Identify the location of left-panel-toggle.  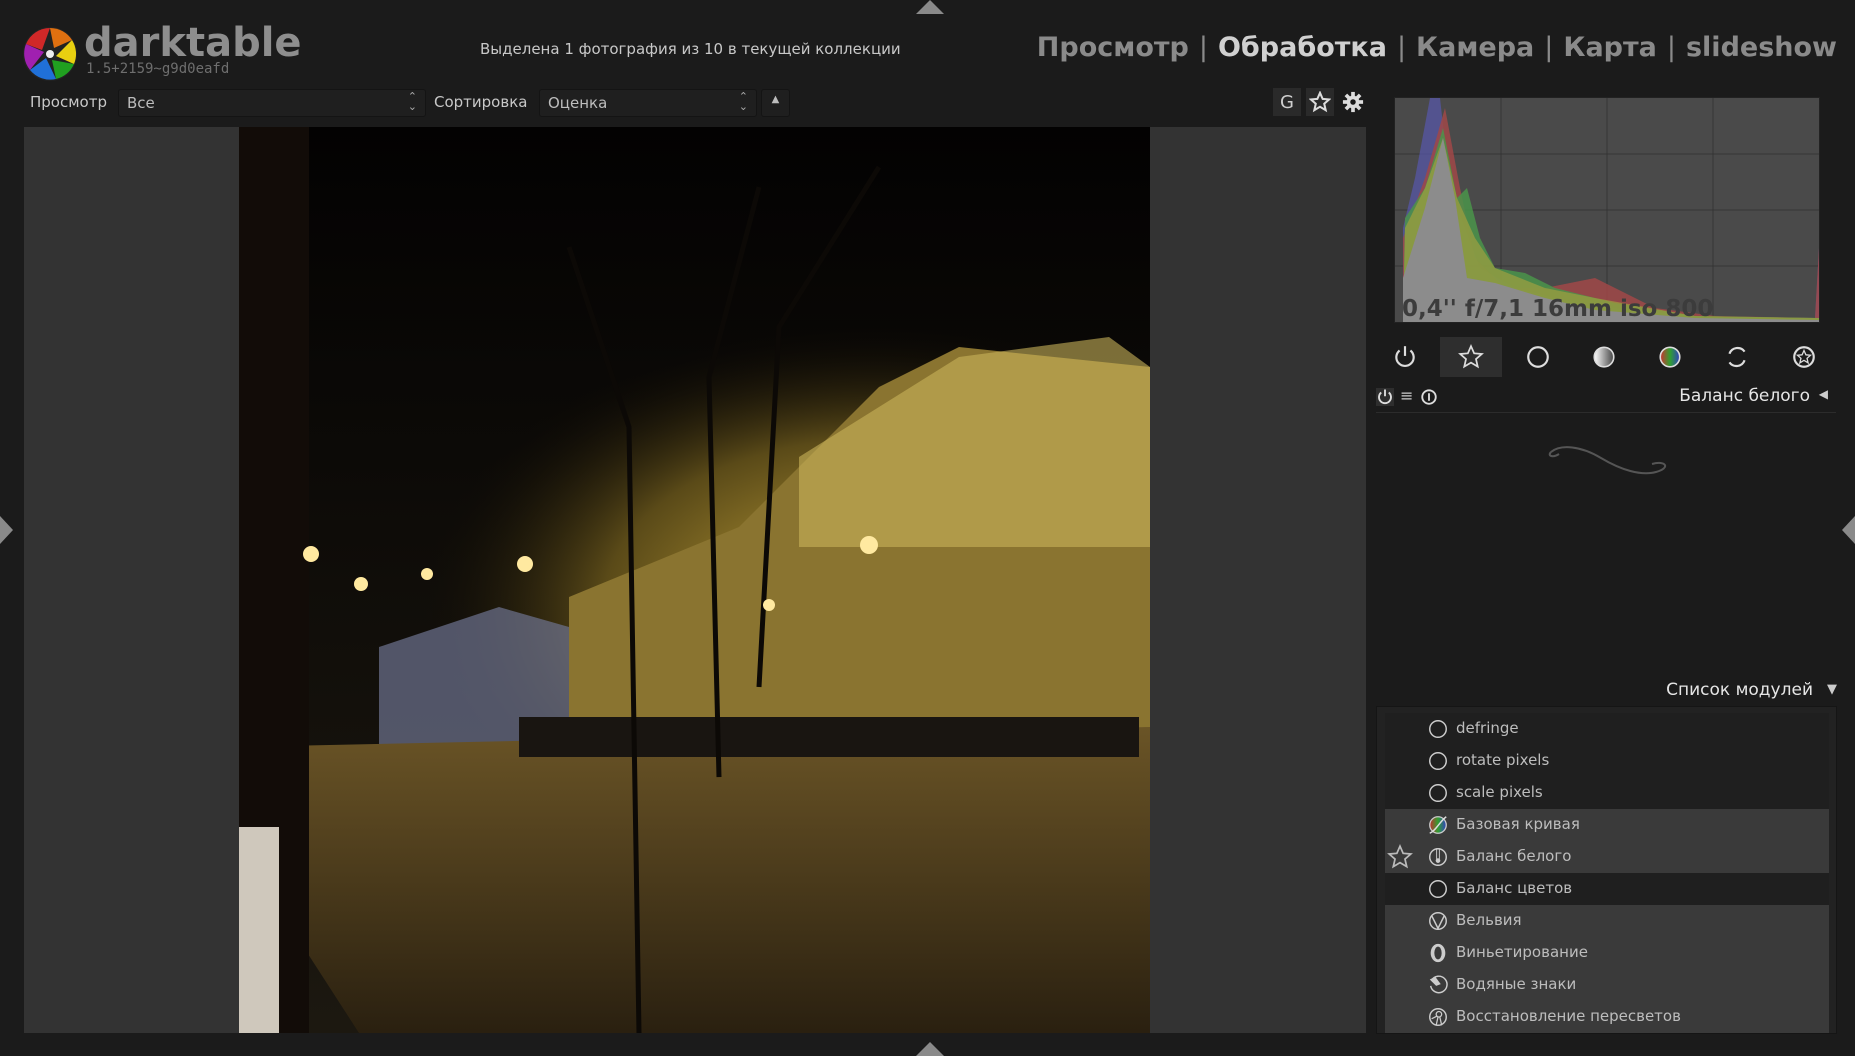
(6, 530).